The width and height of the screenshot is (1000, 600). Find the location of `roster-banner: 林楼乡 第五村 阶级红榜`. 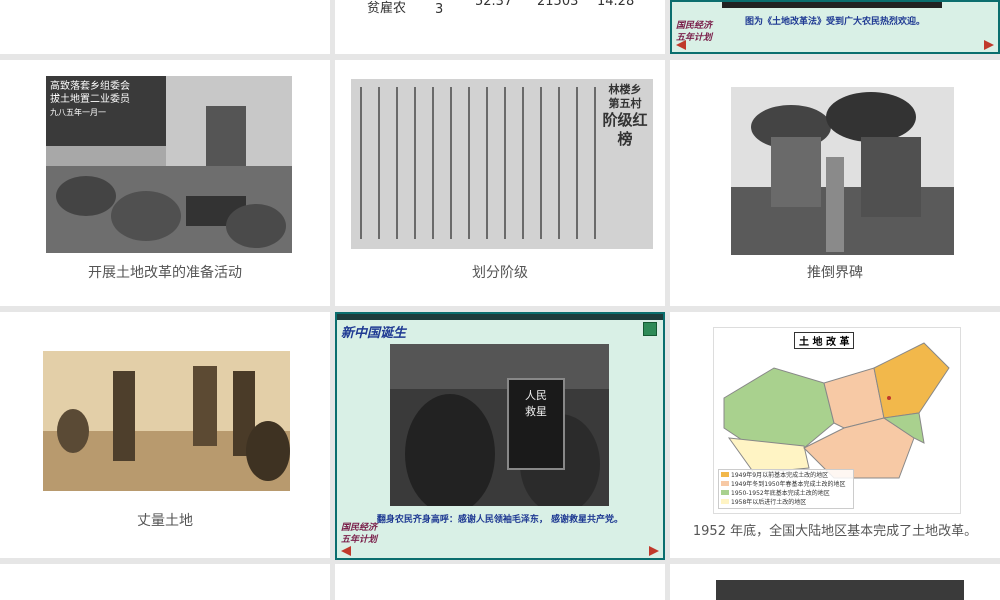

roster-banner: 林楼乡 第五村 阶级红榜 is located at coordinates (625, 116).